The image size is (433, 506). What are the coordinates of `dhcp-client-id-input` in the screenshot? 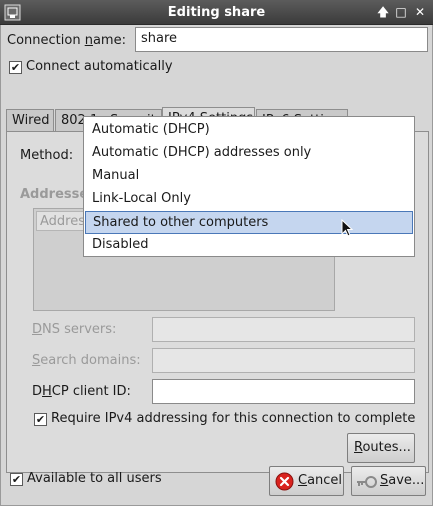 It's located at (283, 391).